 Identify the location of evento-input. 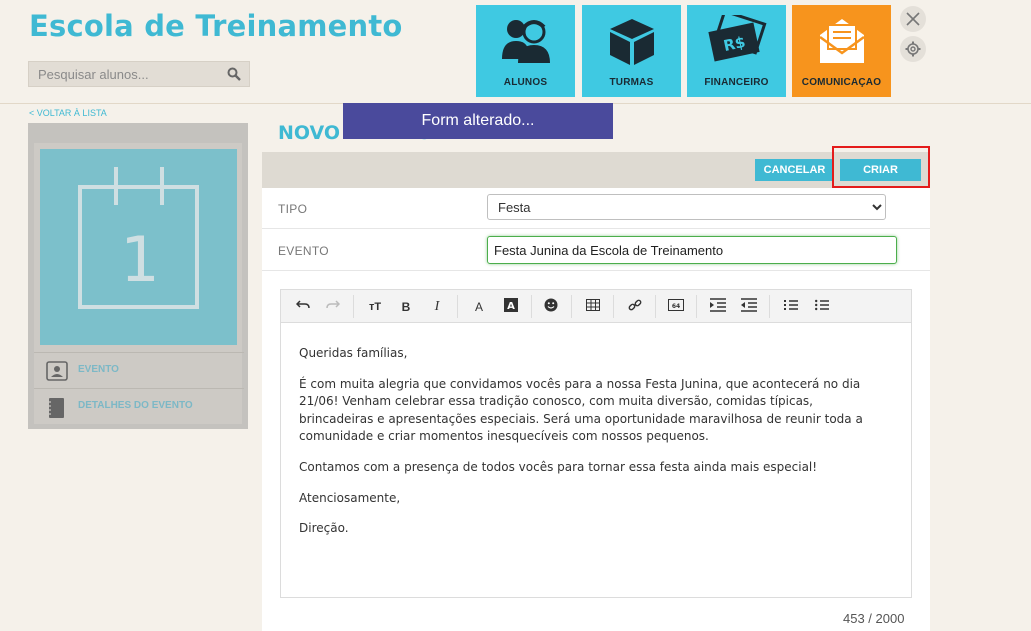
(692, 250).